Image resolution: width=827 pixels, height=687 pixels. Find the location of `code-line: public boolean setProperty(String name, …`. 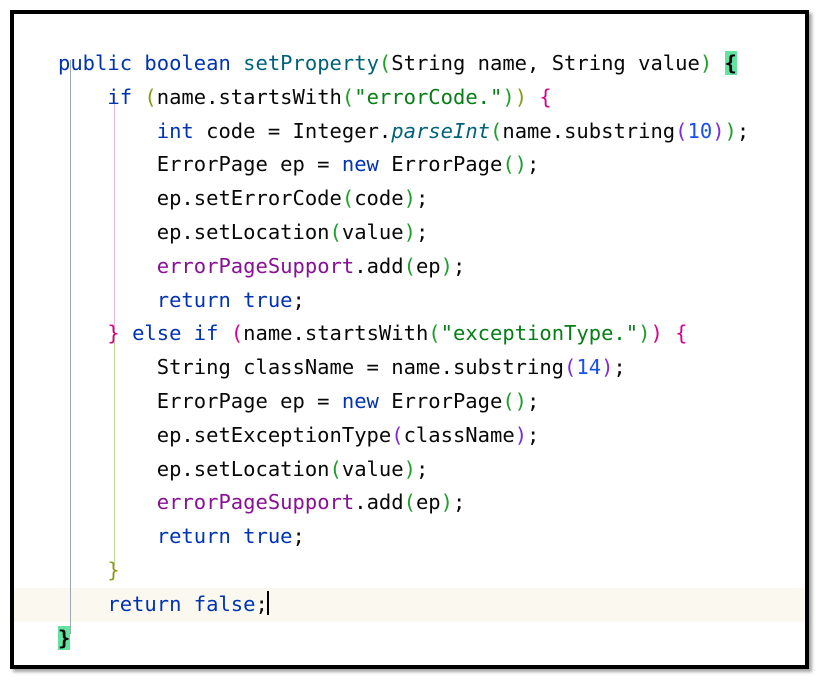

code-line: public boolean setProperty(String name, … is located at coordinates (409, 64).